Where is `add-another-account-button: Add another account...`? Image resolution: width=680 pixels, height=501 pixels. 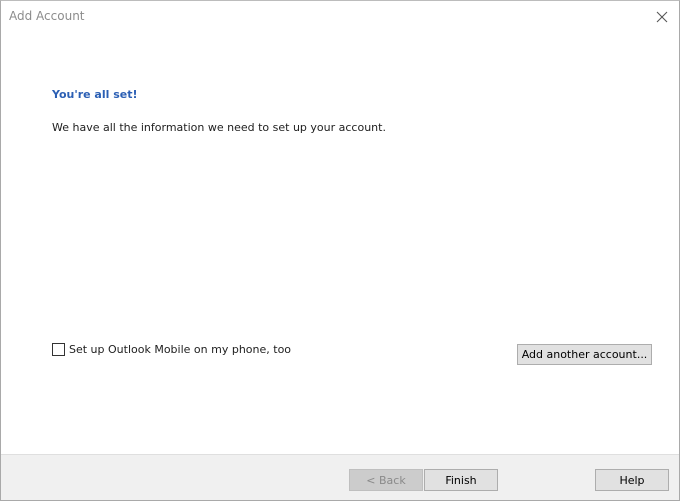
add-another-account-button: Add another account... is located at coordinates (584, 354).